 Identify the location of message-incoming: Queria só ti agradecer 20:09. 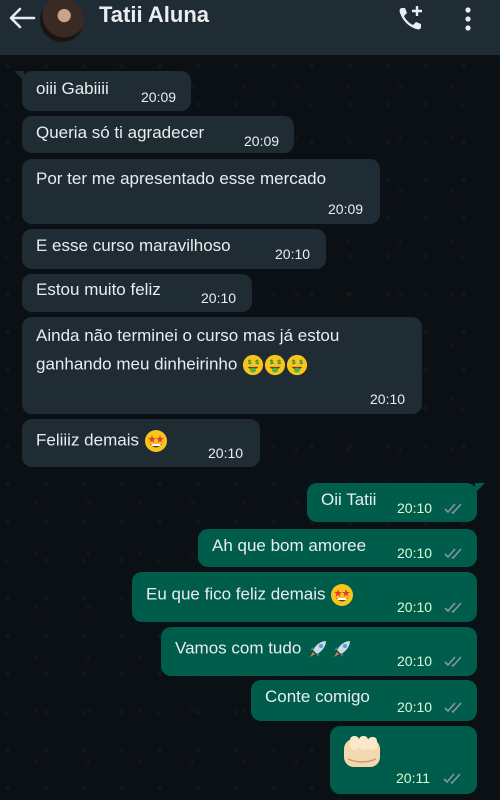
(158, 134).